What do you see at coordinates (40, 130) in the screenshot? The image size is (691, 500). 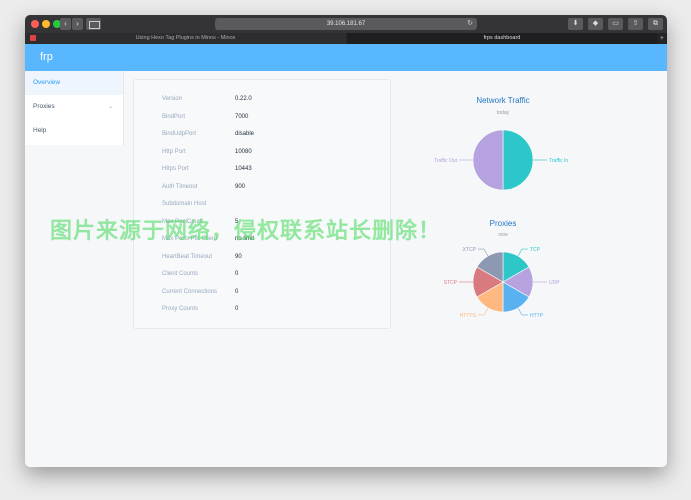 I see `menu-item-label: Help` at bounding box center [40, 130].